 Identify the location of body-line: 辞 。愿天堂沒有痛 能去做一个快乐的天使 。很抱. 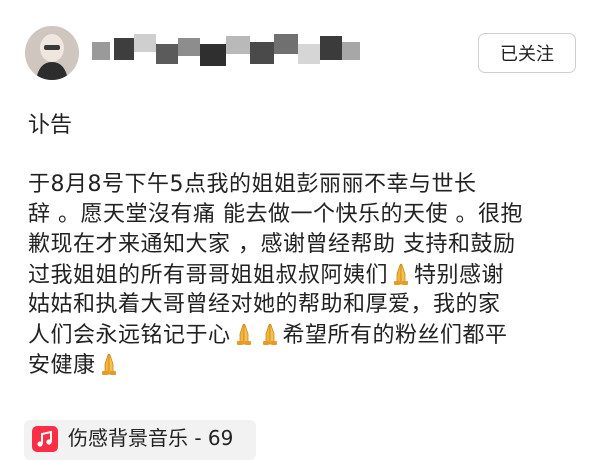
(275, 214).